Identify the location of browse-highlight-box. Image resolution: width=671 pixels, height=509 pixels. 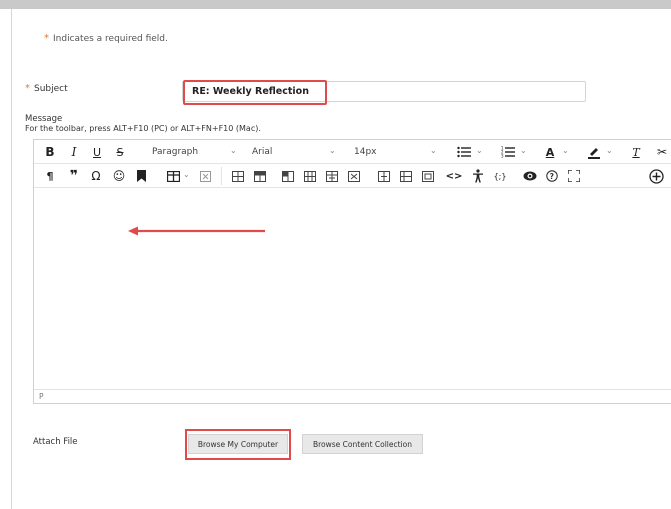
(238, 444).